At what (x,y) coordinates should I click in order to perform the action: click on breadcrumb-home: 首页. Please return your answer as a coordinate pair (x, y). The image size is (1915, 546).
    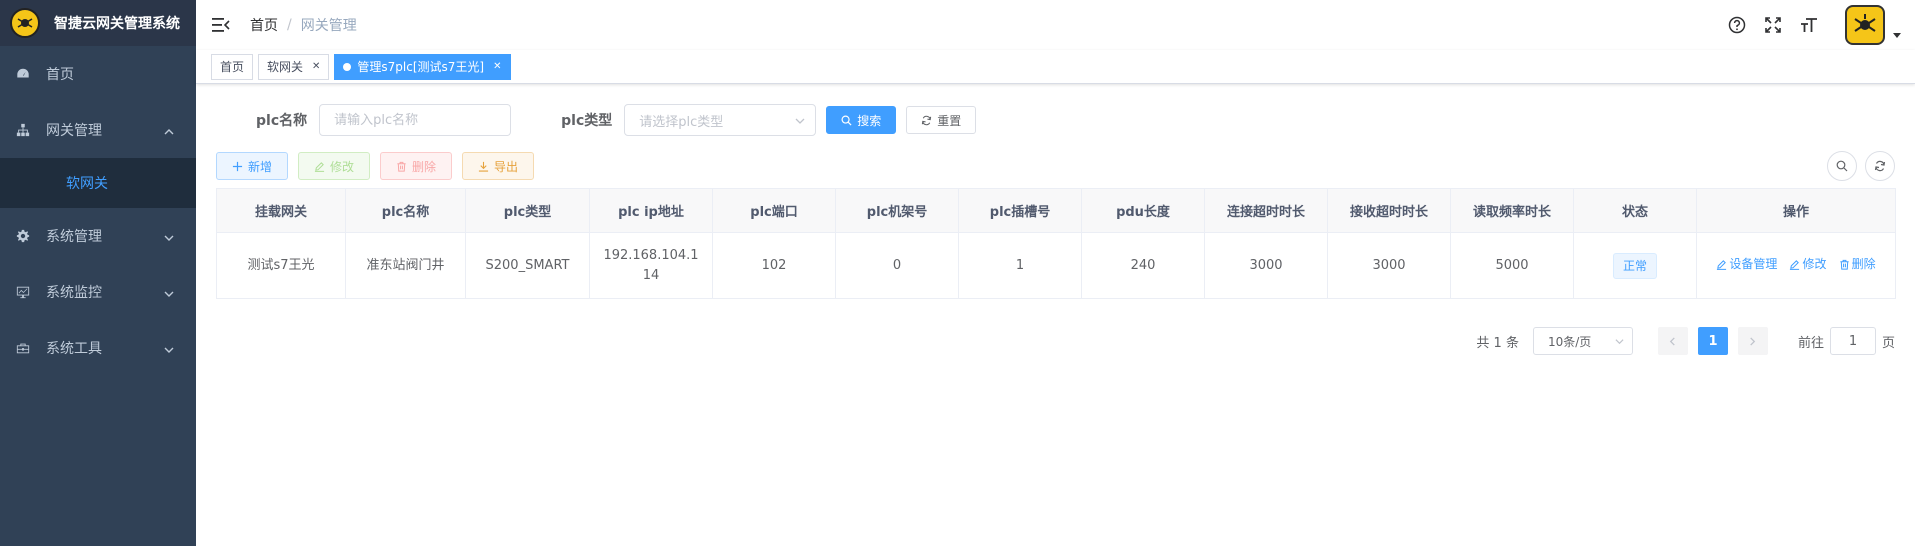
    Looking at the image, I should click on (264, 25).